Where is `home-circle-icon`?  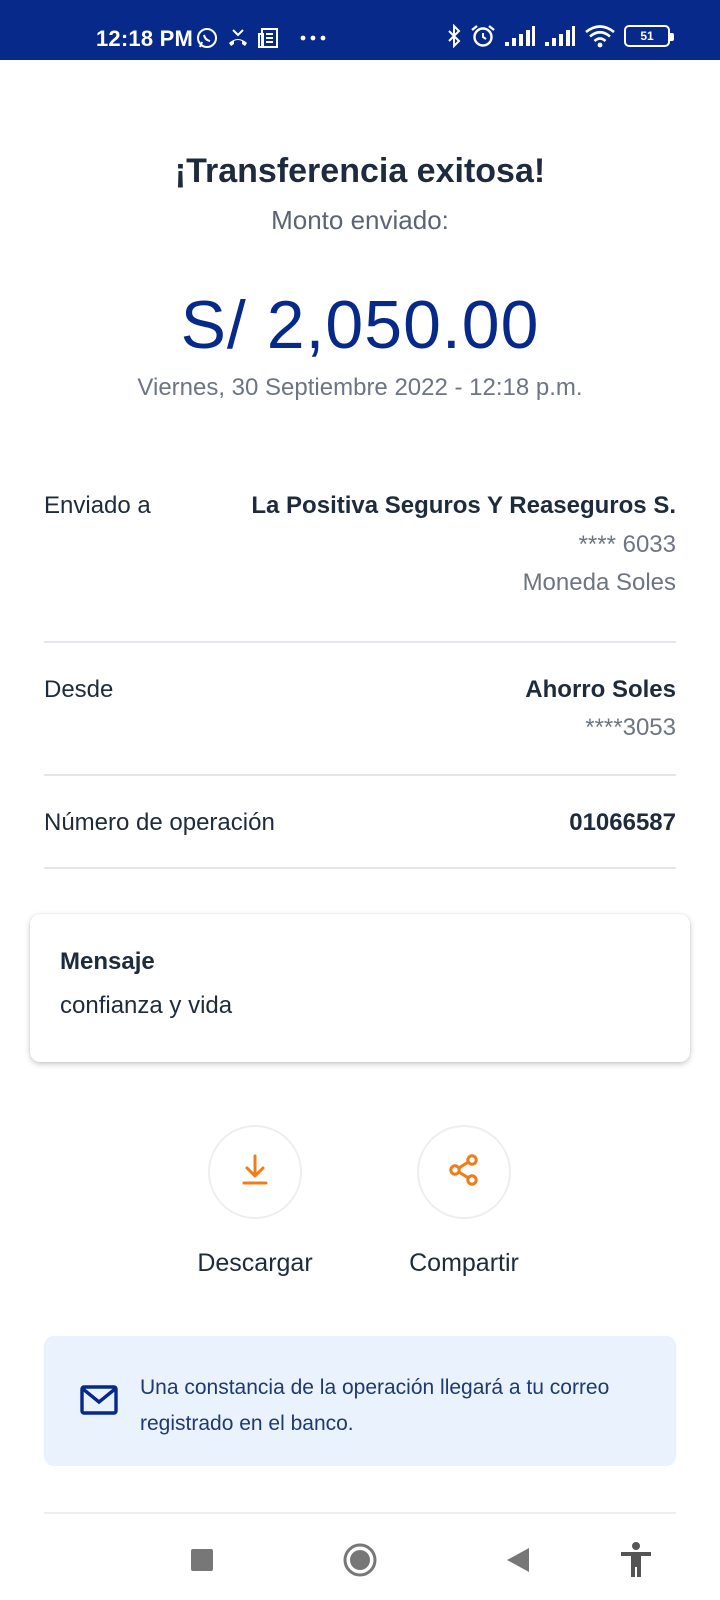 home-circle-icon is located at coordinates (360, 1560).